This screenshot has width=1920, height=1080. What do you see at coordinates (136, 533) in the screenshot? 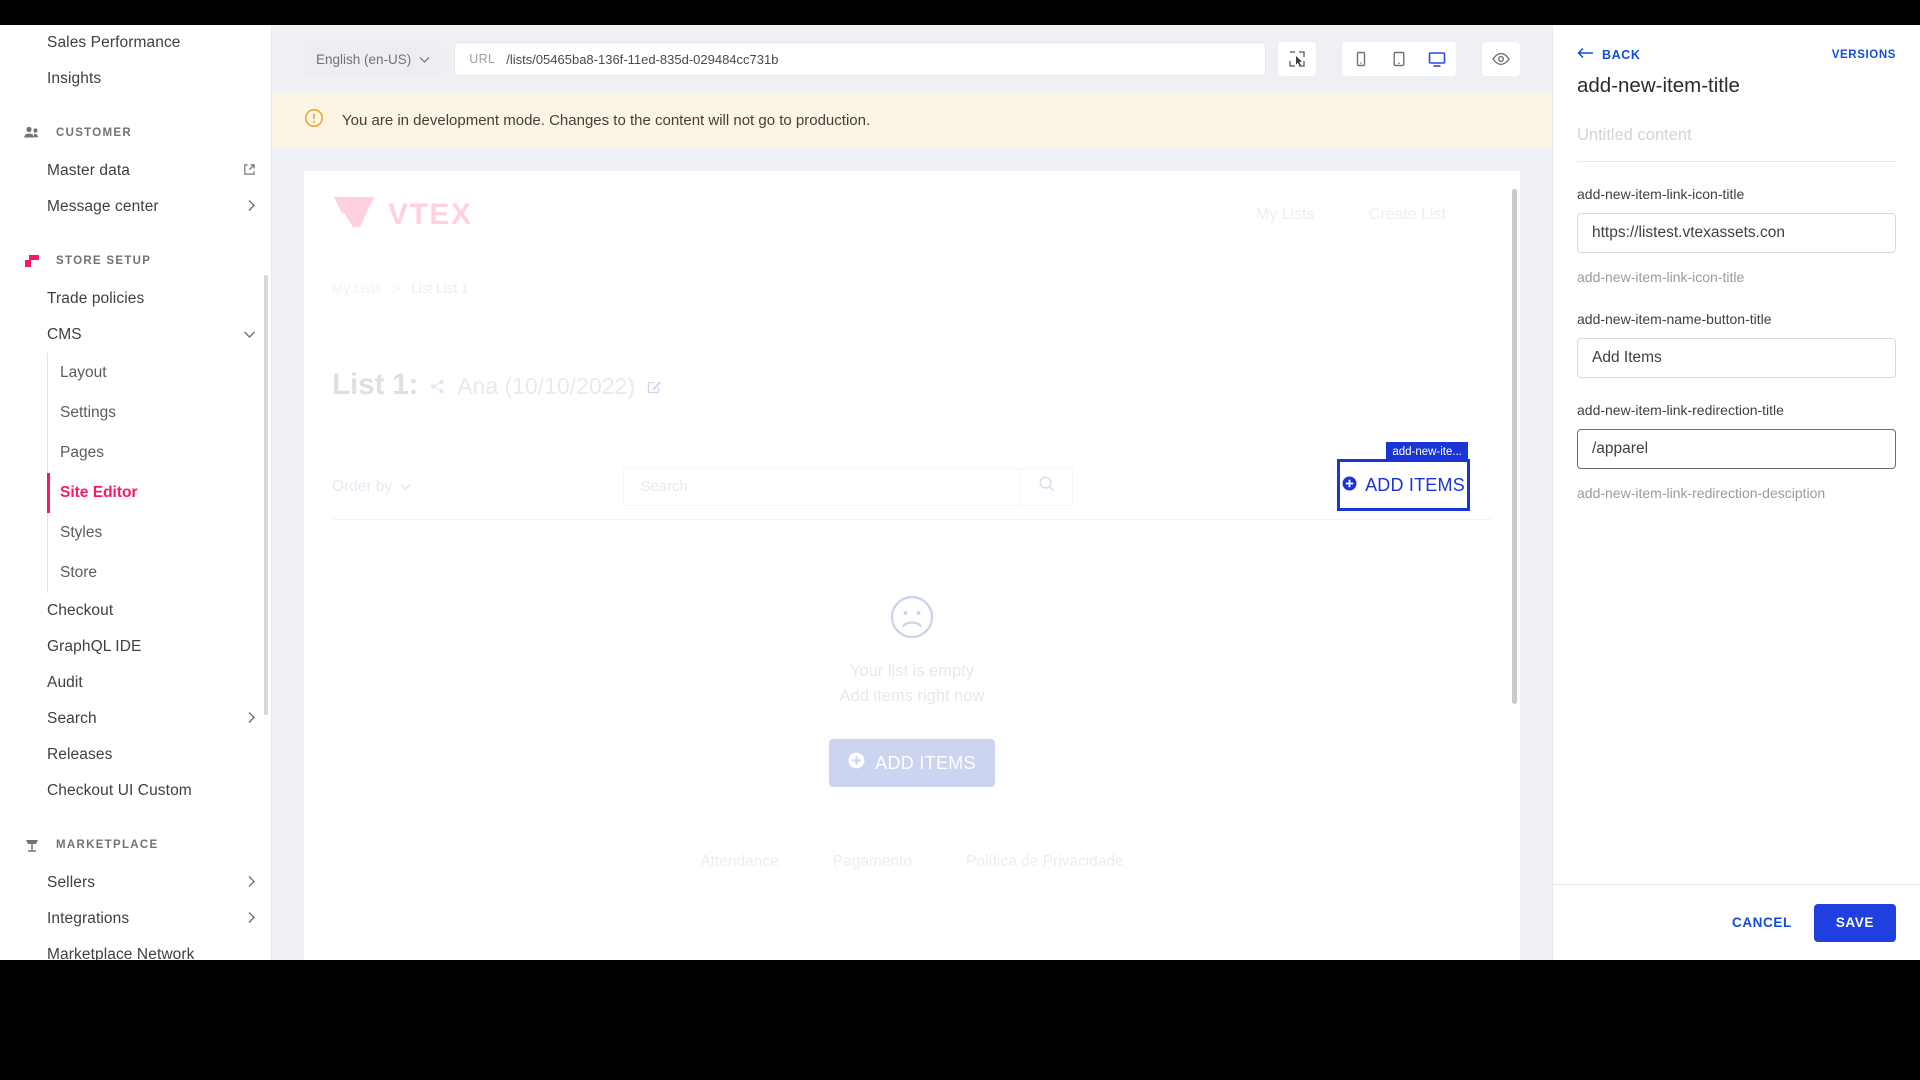
I see `sidebar-item-styles: Styles` at bounding box center [136, 533].